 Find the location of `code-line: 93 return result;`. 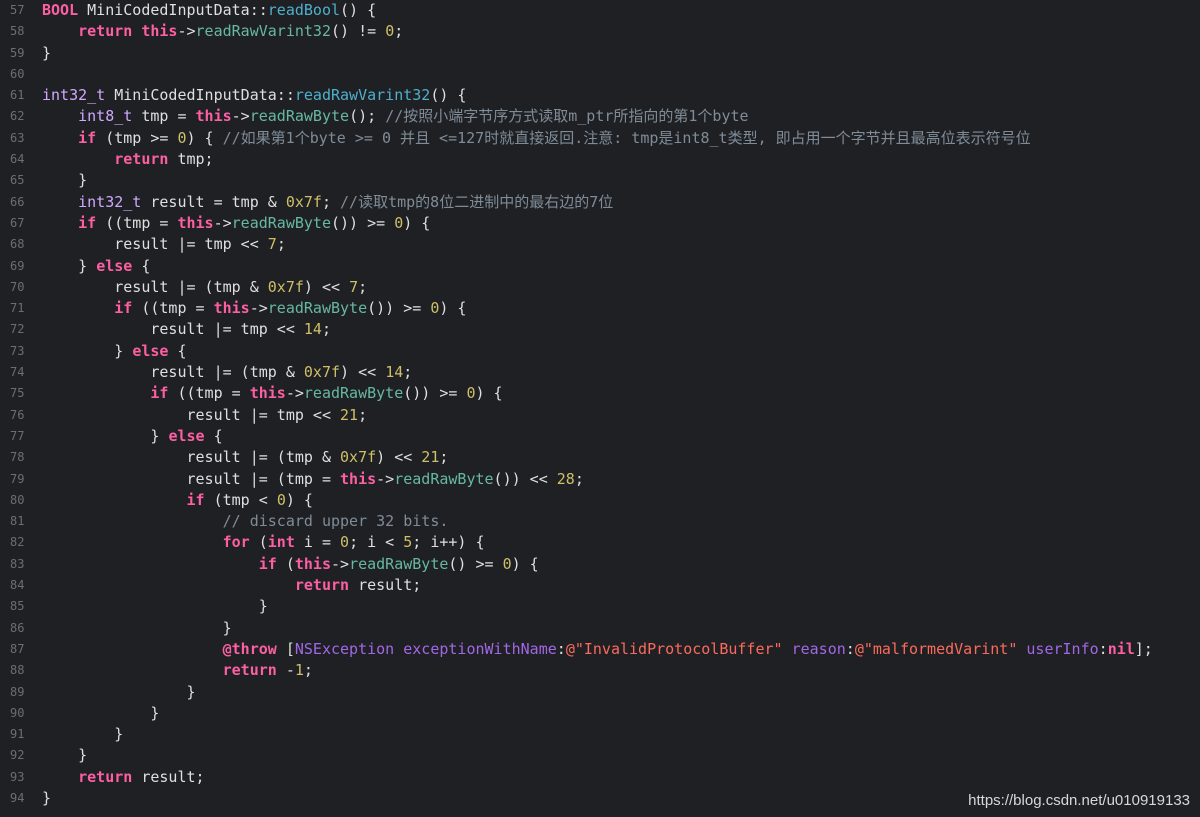

code-line: 93 return result; is located at coordinates (600, 777).